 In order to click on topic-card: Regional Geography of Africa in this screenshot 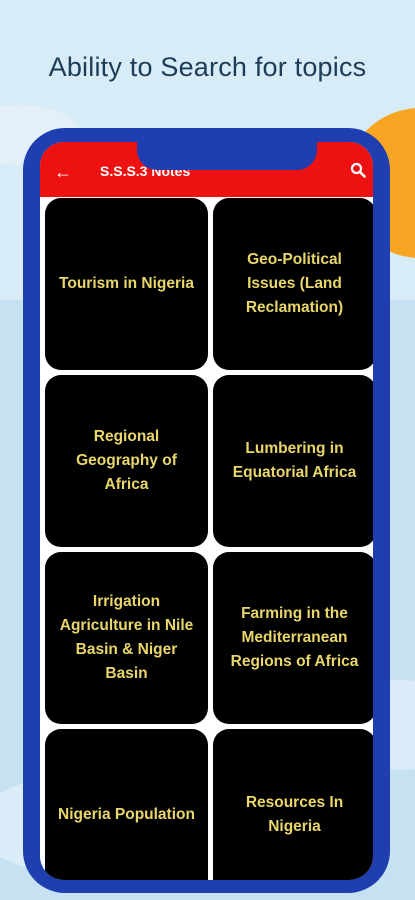, I will do `click(126, 461)`.